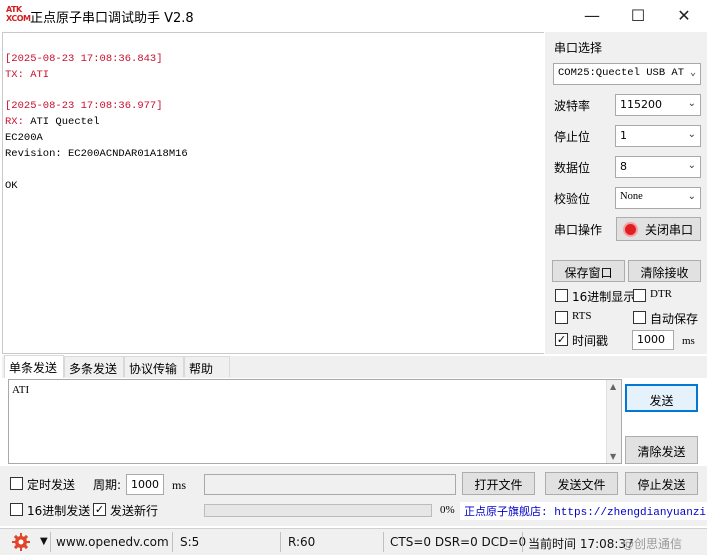  I want to click on stopbit-label: 停止位, so click(572, 137).